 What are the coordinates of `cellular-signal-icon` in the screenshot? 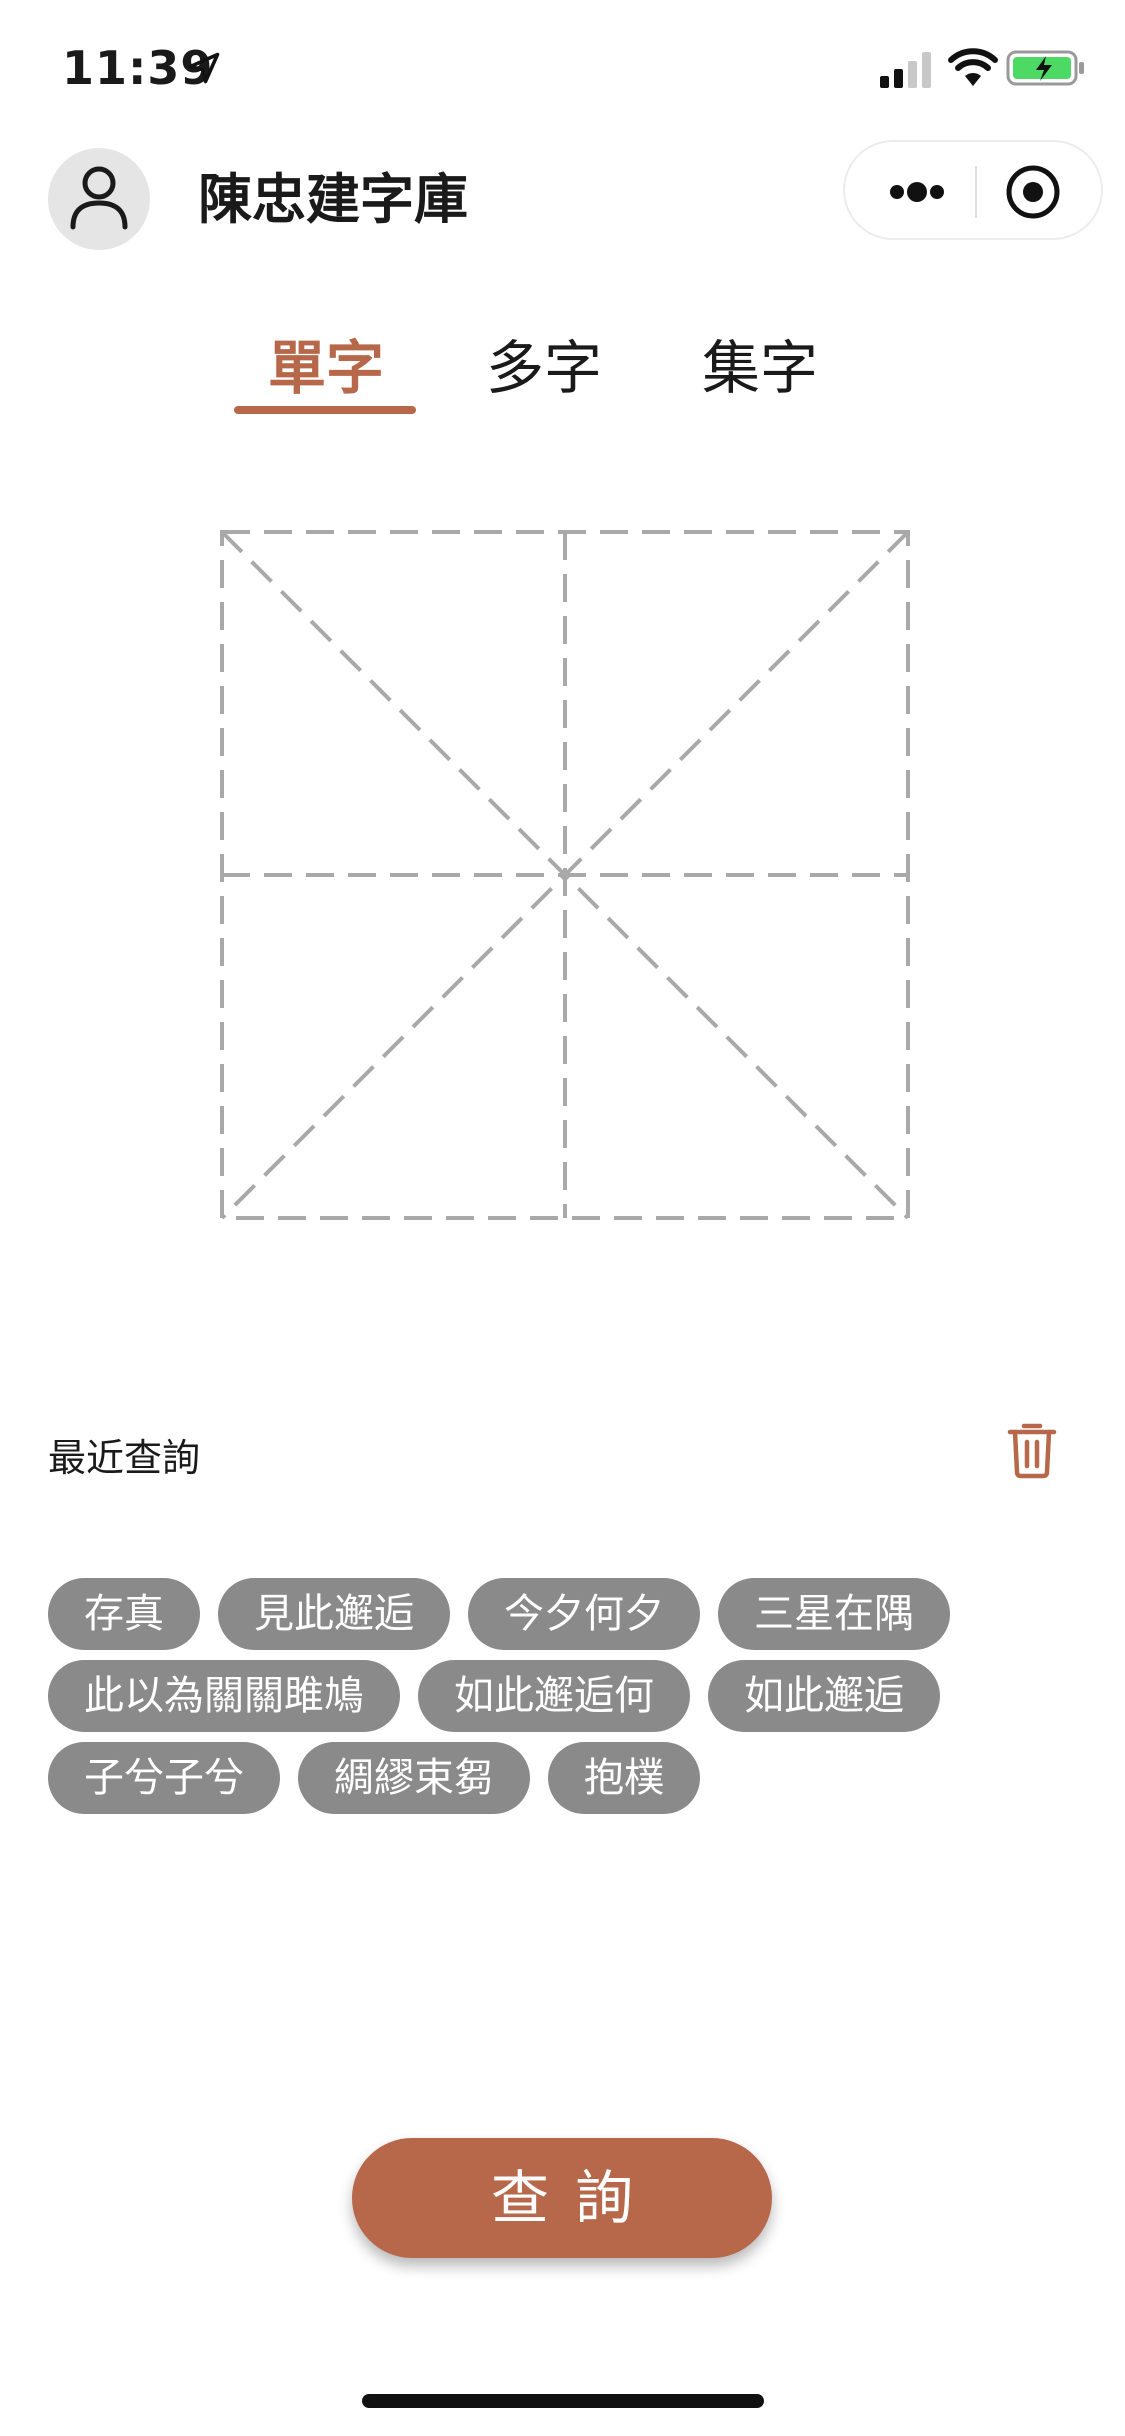 It's located at (905, 70).